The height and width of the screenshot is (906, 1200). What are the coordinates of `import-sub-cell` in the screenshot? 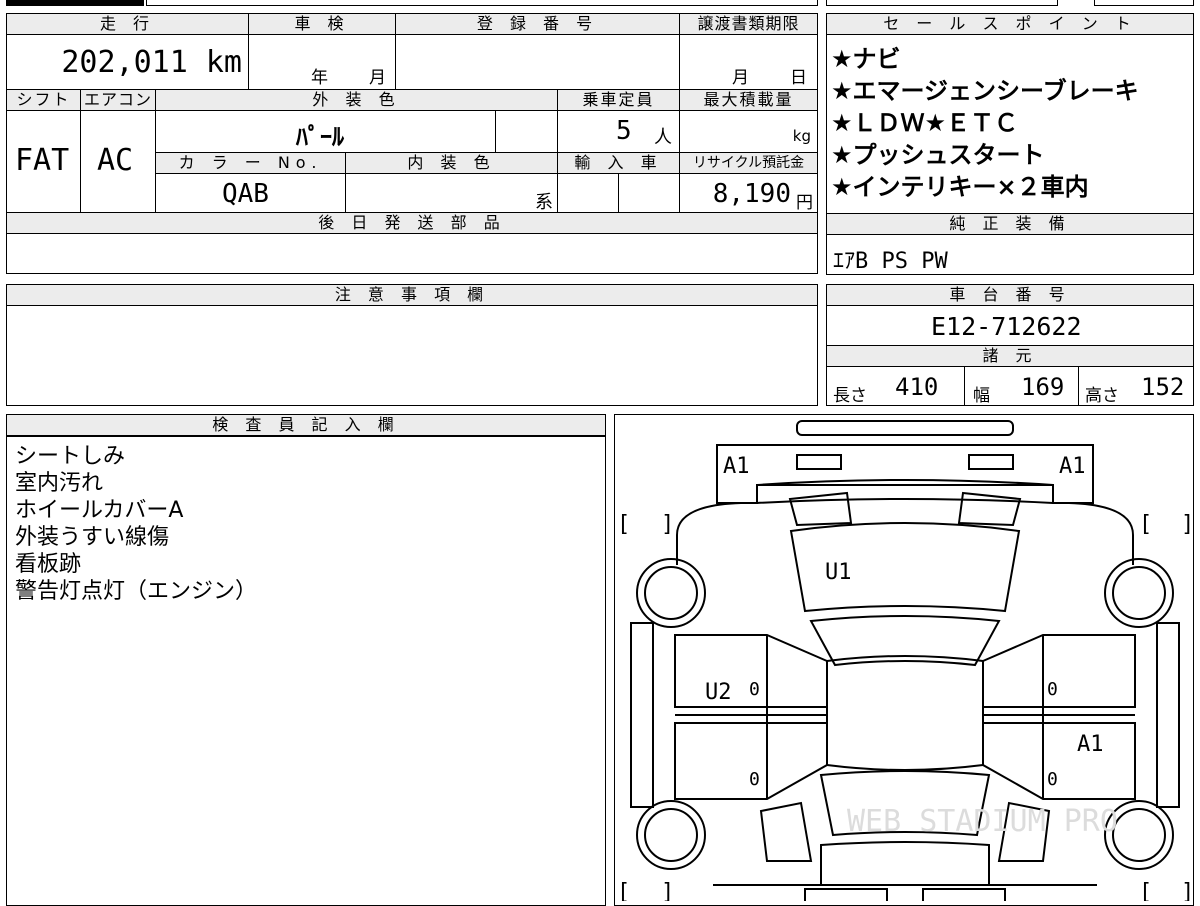 It's located at (649, 193).